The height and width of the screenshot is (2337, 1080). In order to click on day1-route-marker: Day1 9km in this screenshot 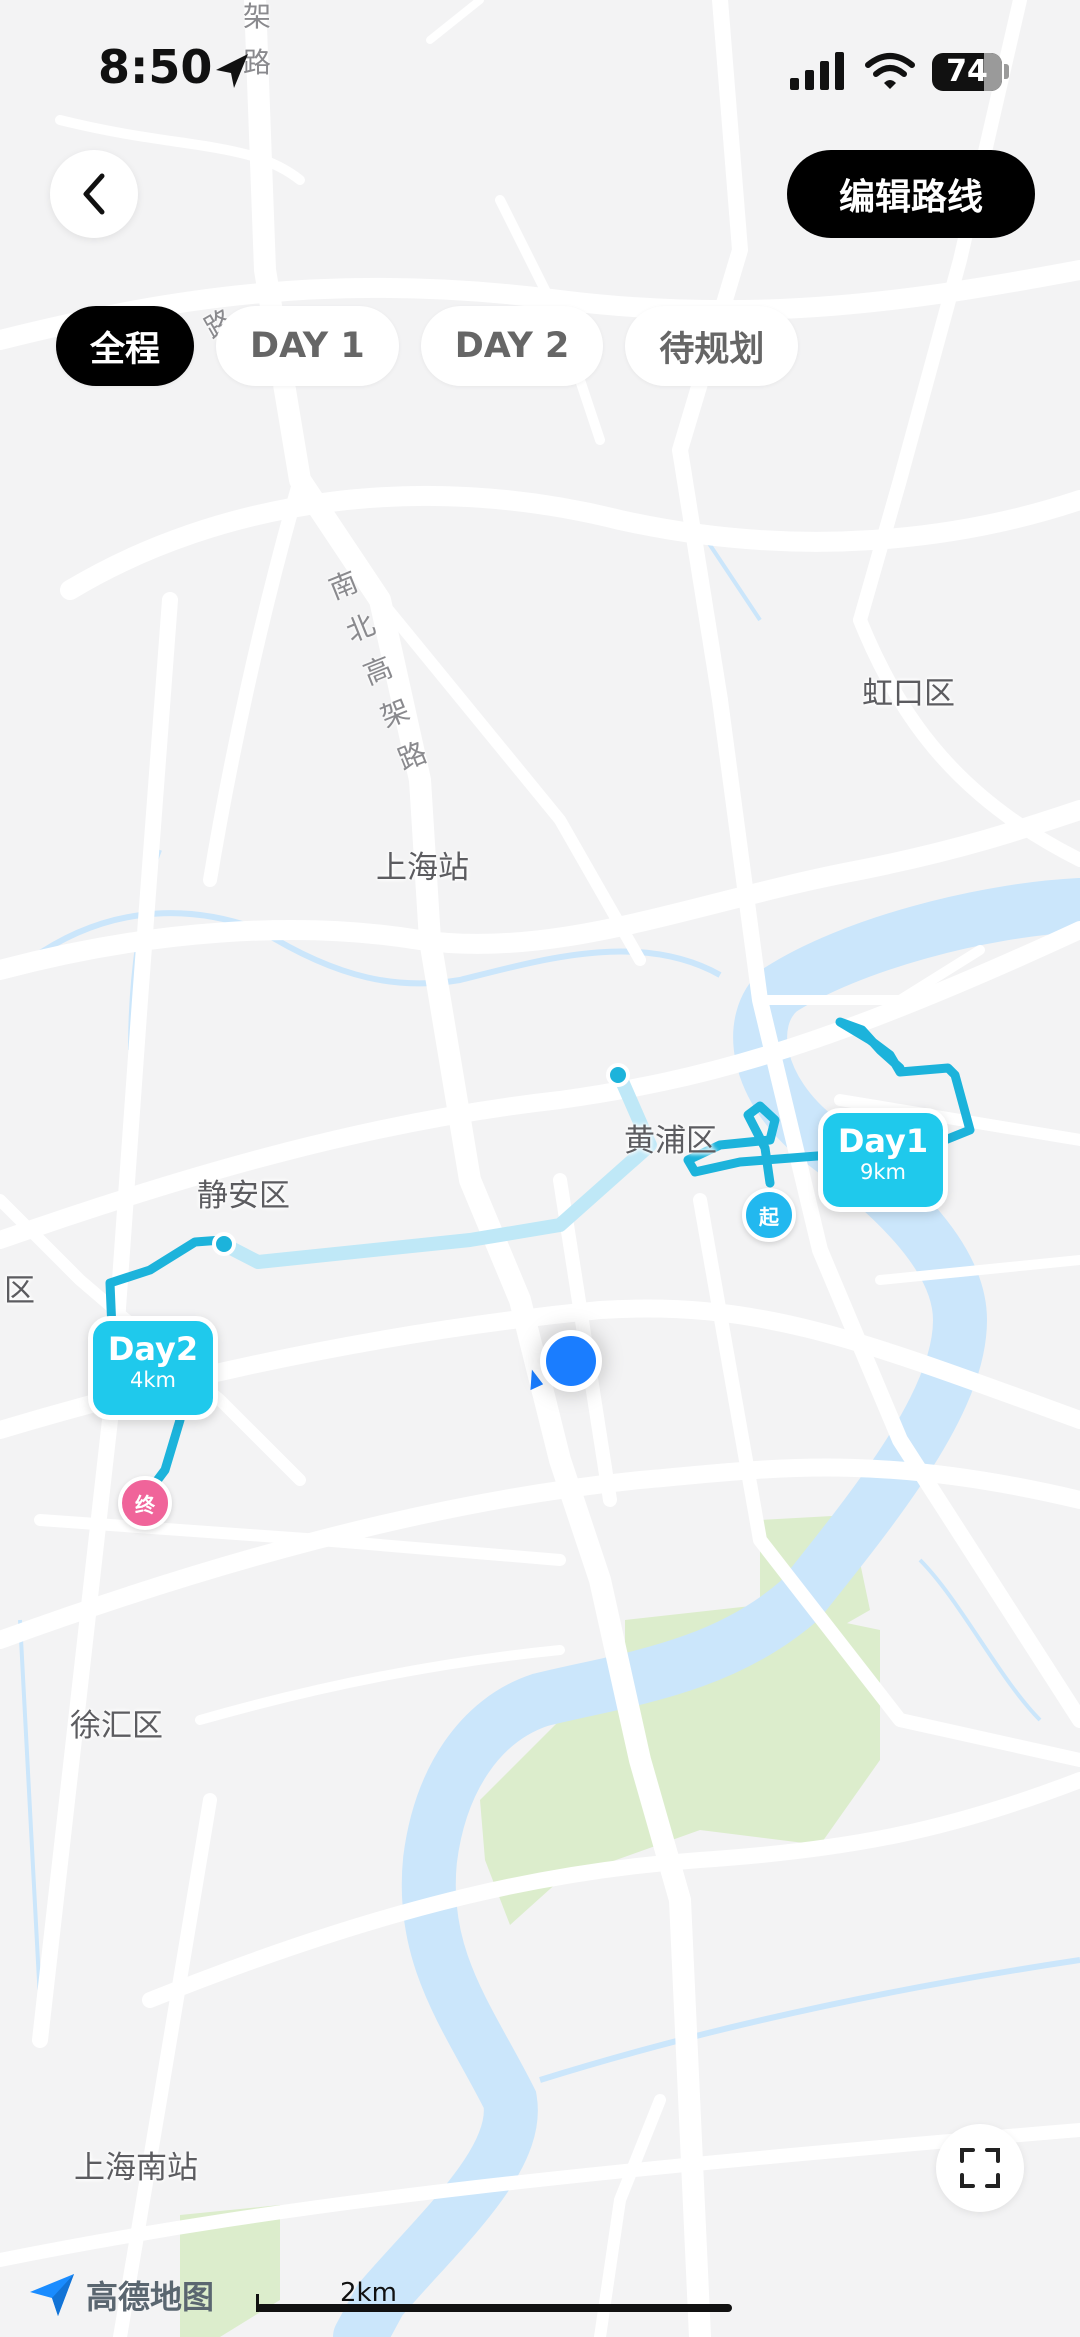, I will do `click(883, 1160)`.